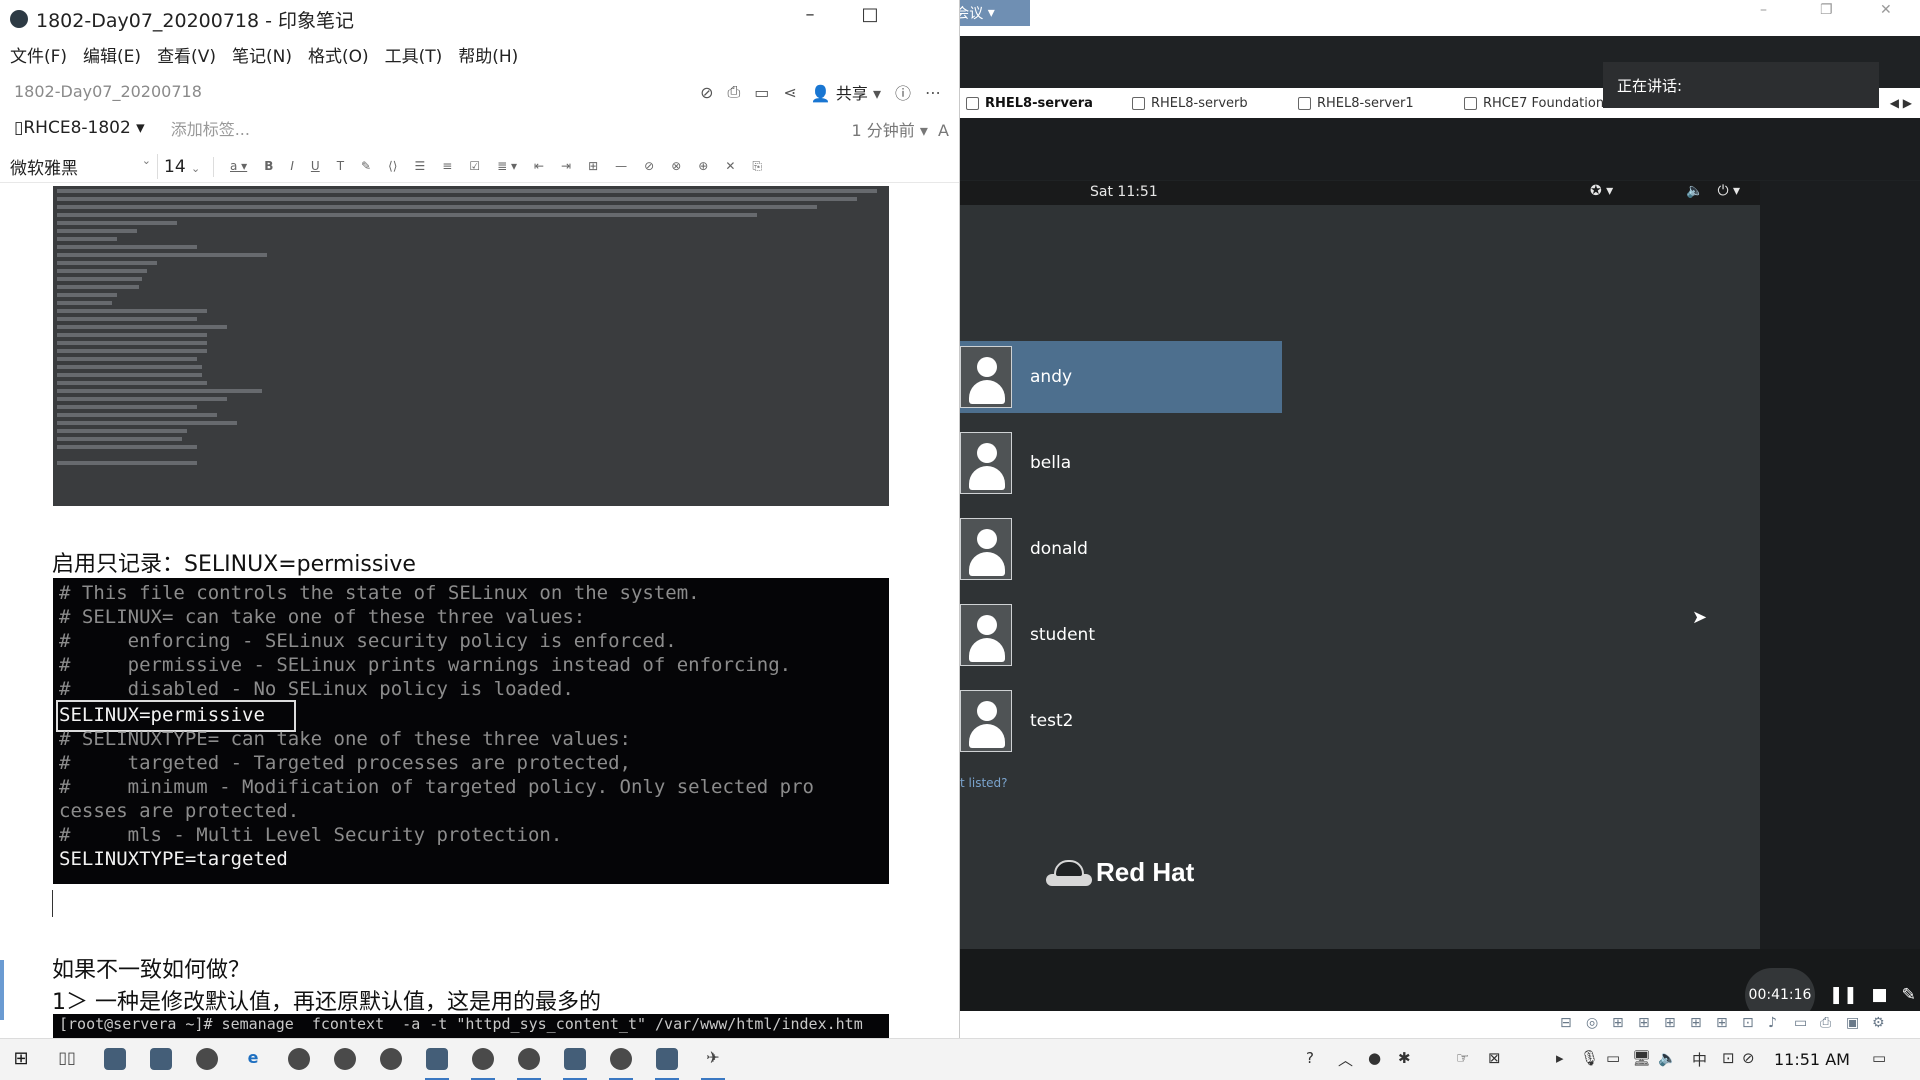  Describe the element at coordinates (933, 92) in the screenshot. I see `more-icon: ⋯` at that location.